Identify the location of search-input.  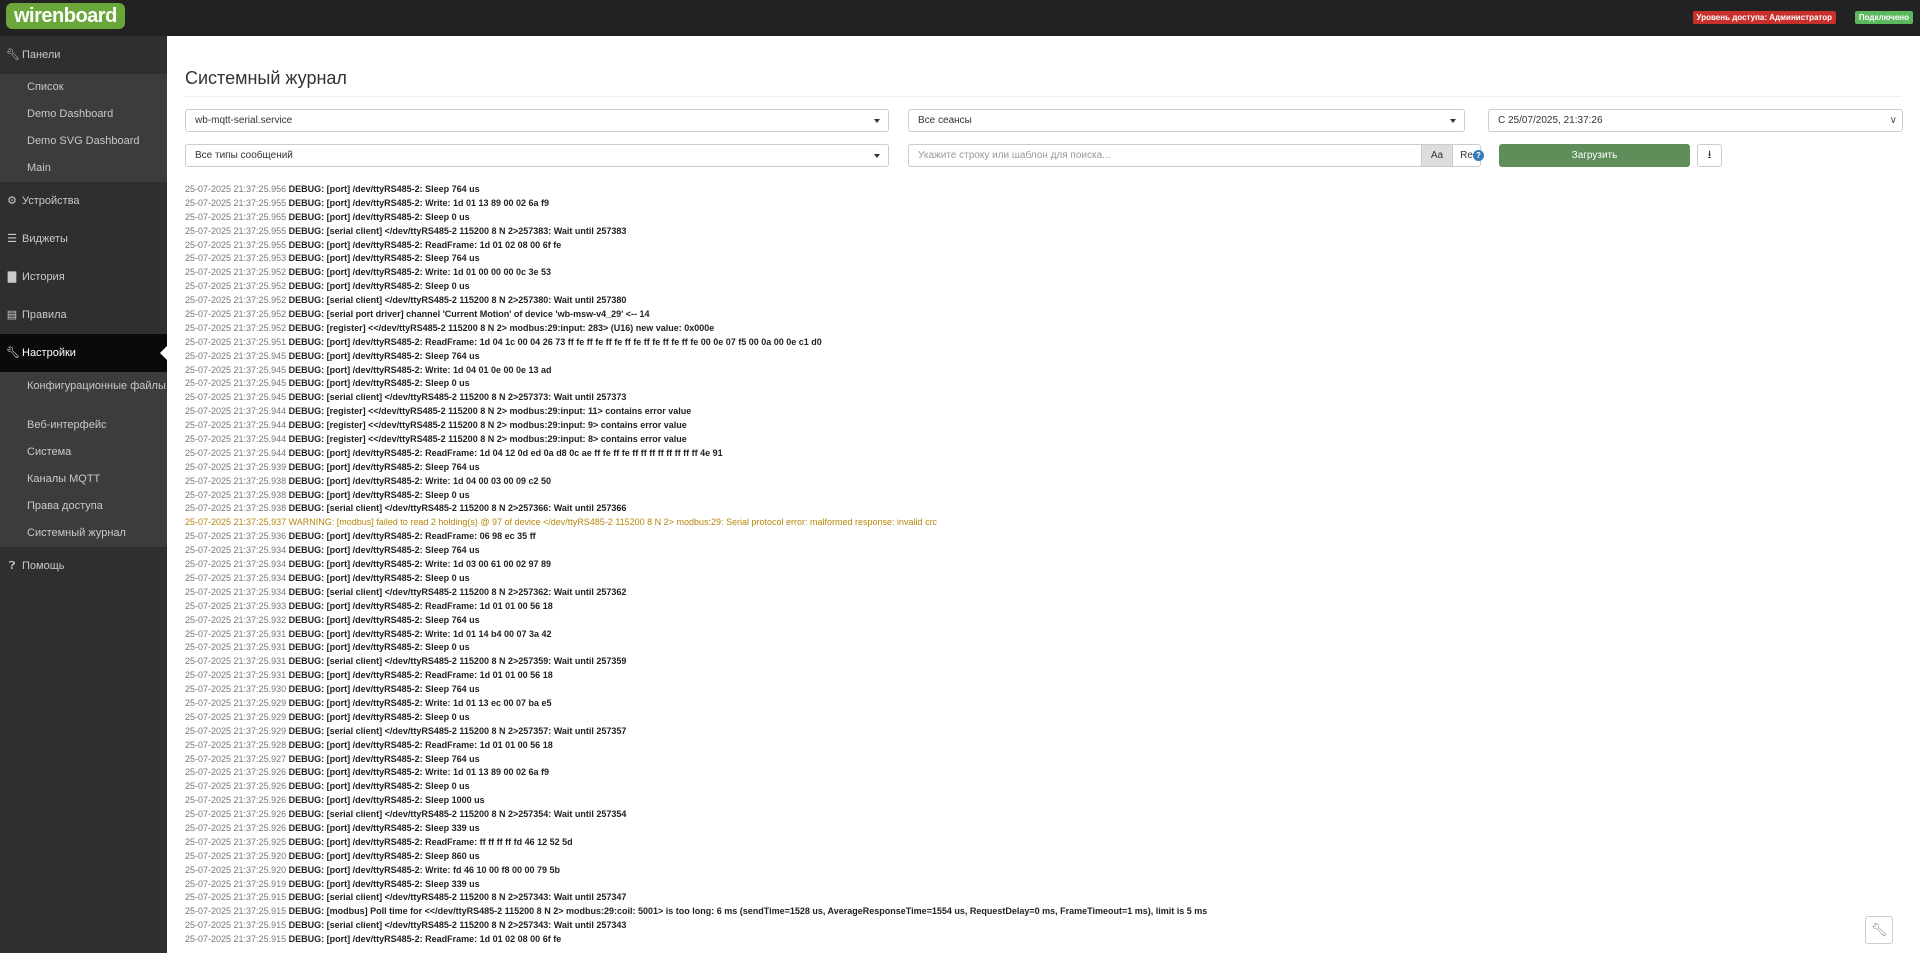
(1164, 155).